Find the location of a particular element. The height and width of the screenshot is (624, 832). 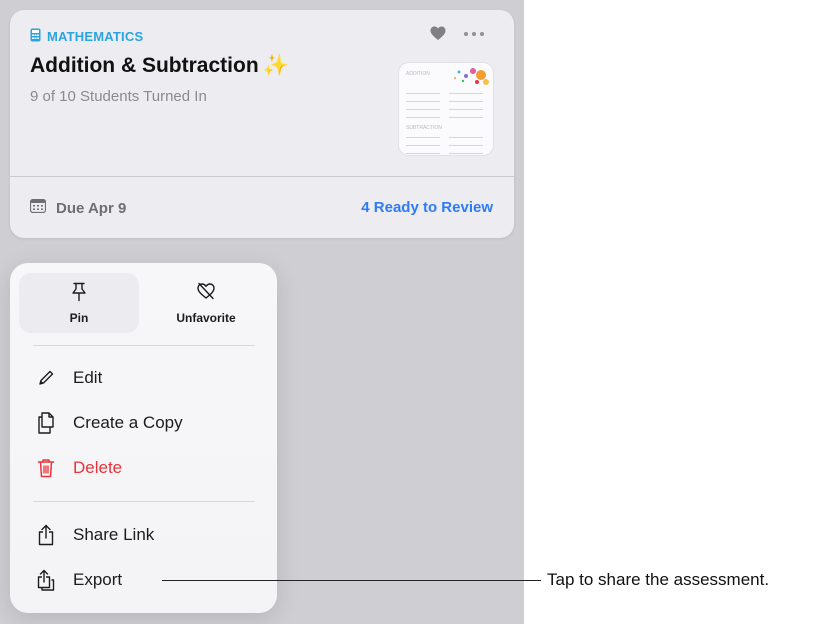

due-date-text: Due Apr 9 is located at coordinates (91, 208).